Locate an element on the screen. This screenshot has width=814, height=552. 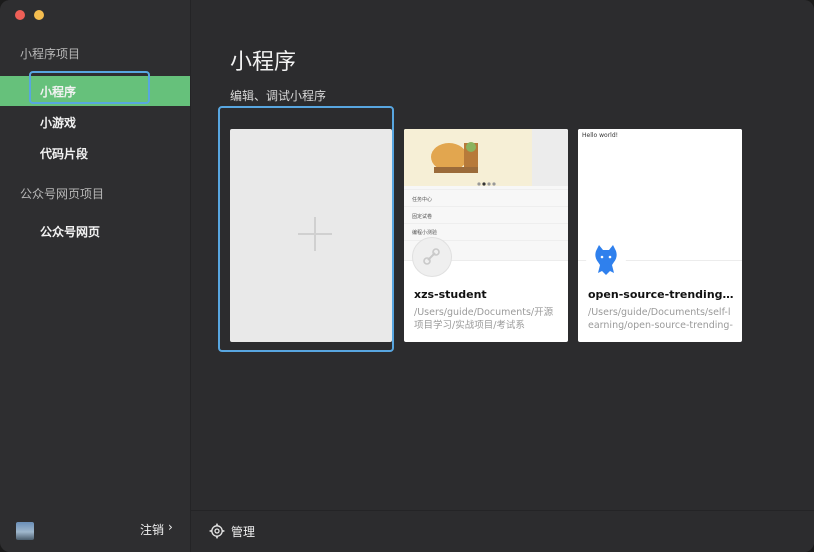
sidebar-item-label: 公众号网页 is located at coordinates (70, 232).